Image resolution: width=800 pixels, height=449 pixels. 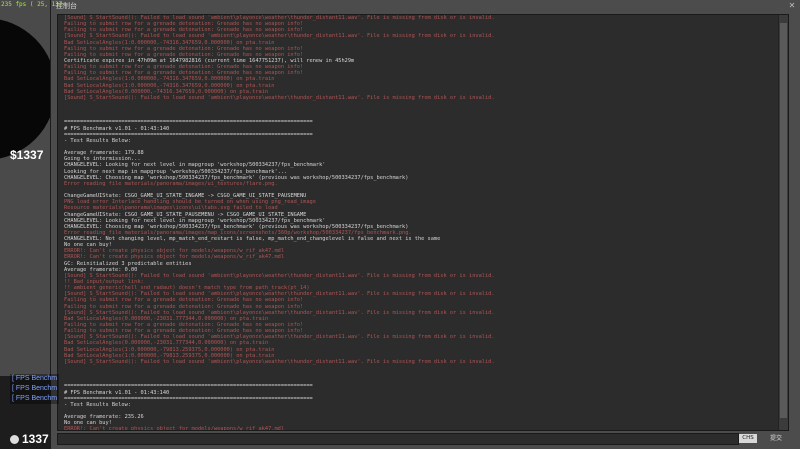 I want to click on killfeed: [ FPS Benchm [ FPS Benchm [ FPS Benchm, so click(x=35, y=389).